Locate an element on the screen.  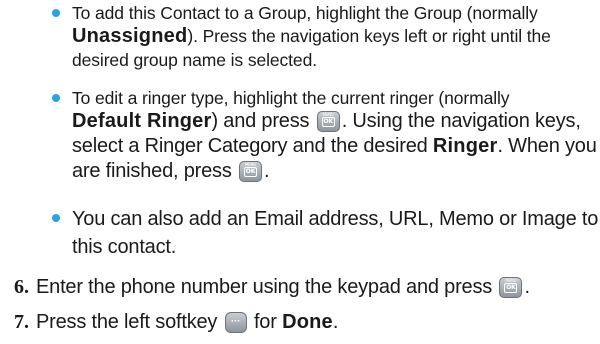
left-softkey-icon: ··· is located at coordinates (235, 322).